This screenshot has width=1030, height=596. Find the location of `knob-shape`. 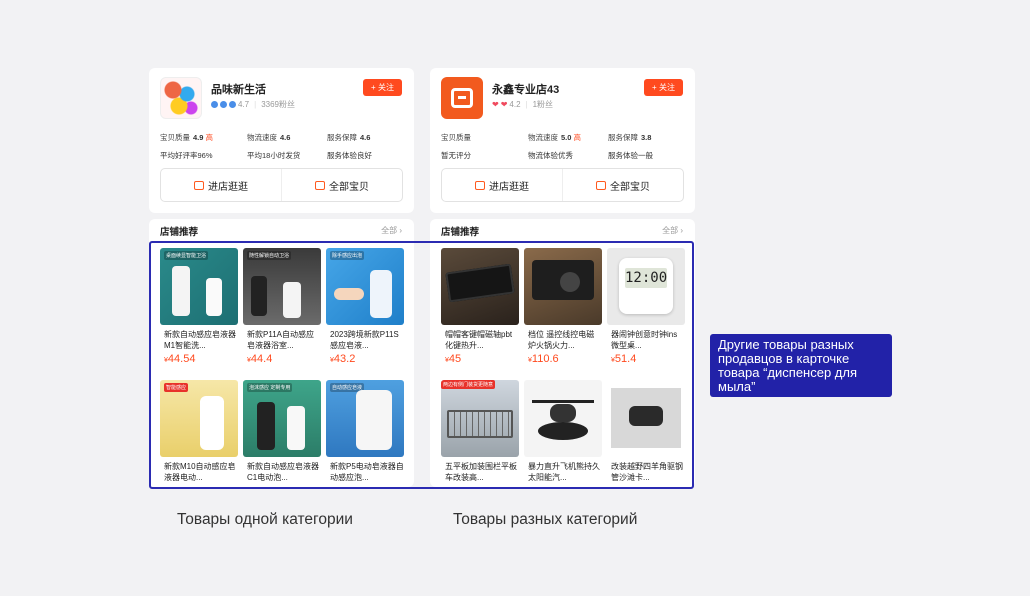

knob-shape is located at coordinates (570, 282).